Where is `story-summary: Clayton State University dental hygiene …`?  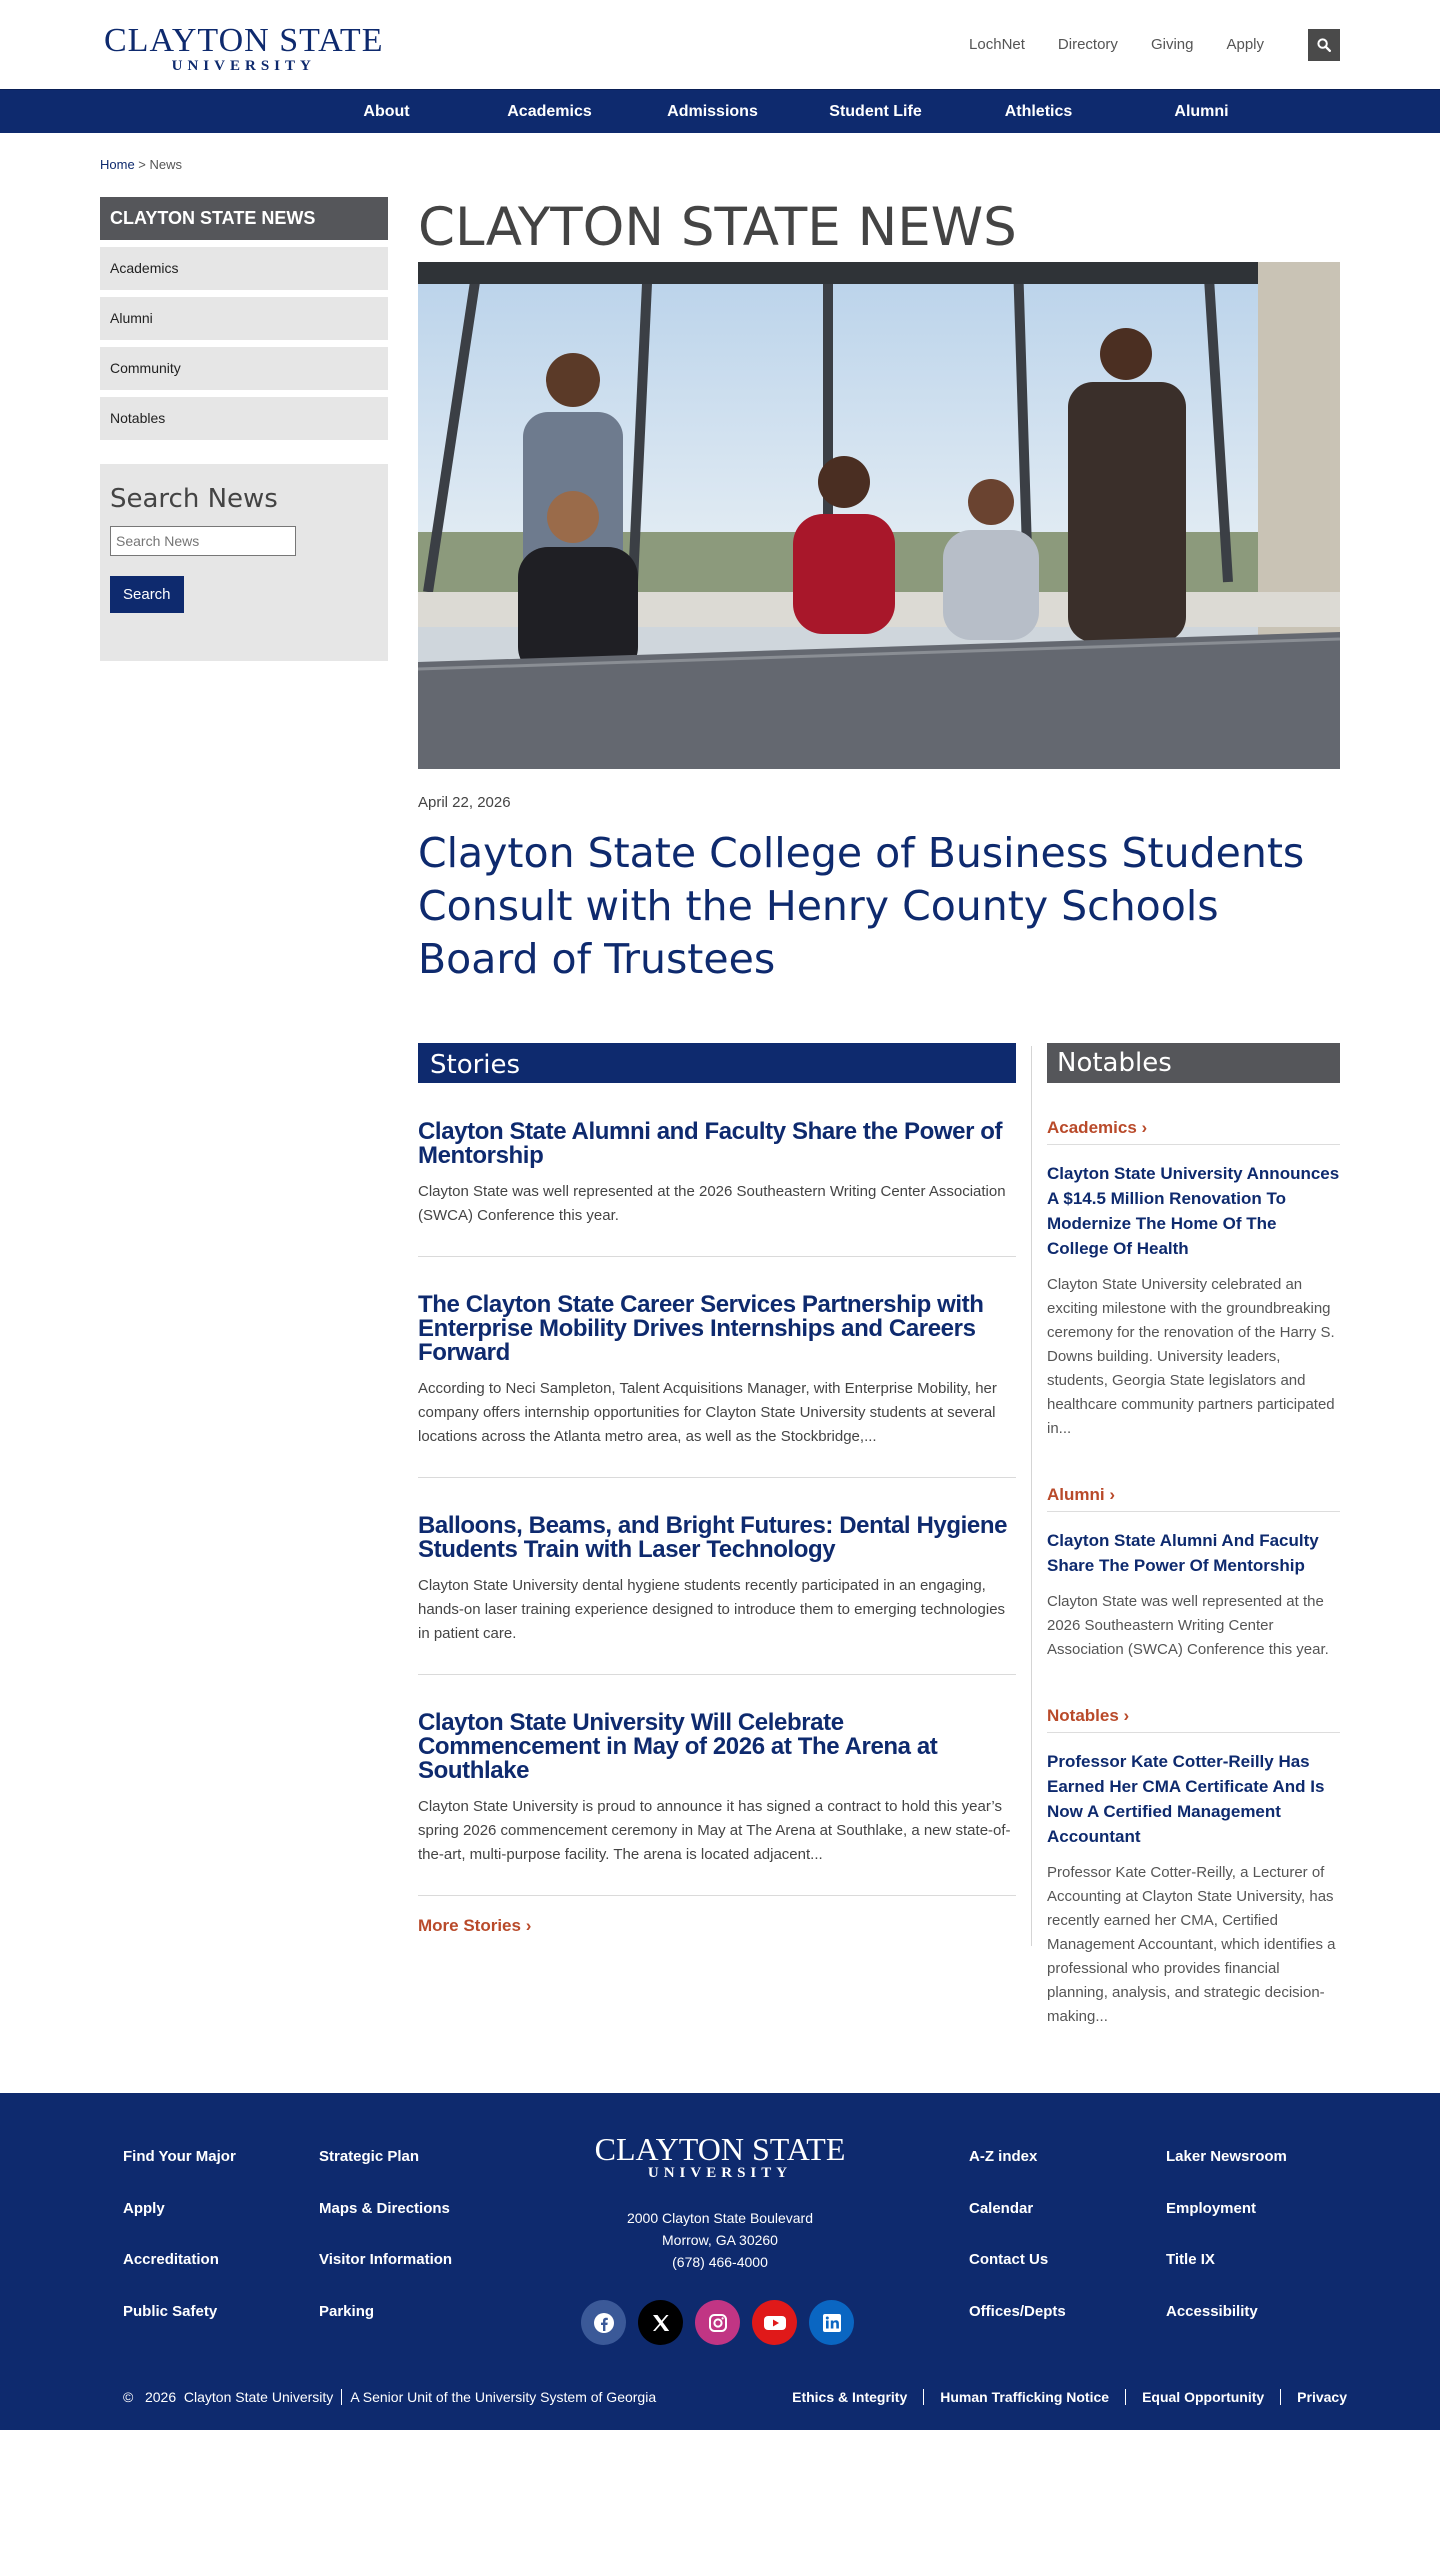 story-summary: Clayton State University dental hygiene … is located at coordinates (712, 1609).